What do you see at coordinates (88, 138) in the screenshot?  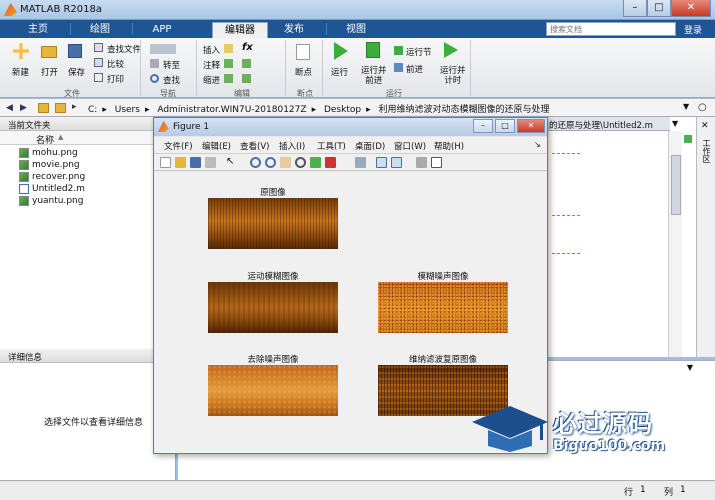 I see `file-list-header: 名称 ▲` at bounding box center [88, 138].